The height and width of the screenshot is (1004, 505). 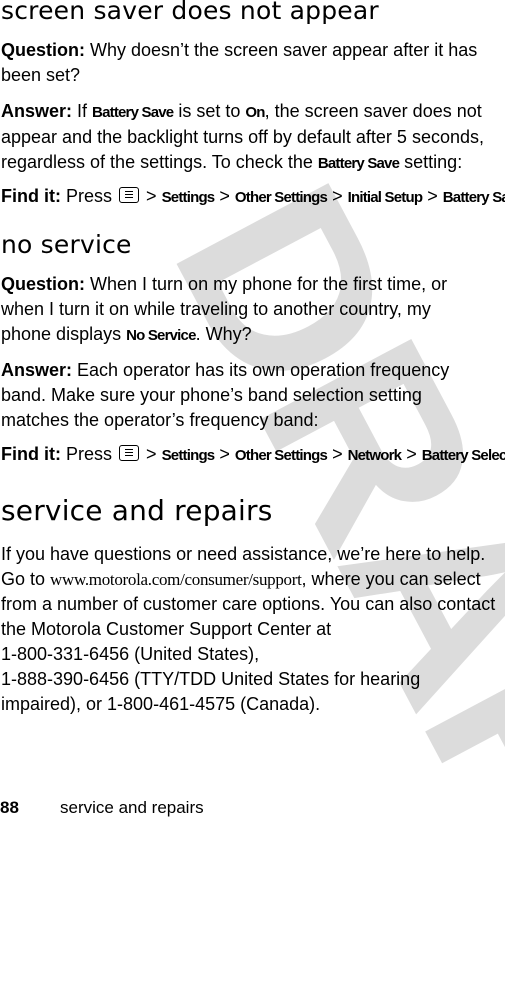 I want to click on menu-path-item: Initial Setup, so click(x=385, y=197).